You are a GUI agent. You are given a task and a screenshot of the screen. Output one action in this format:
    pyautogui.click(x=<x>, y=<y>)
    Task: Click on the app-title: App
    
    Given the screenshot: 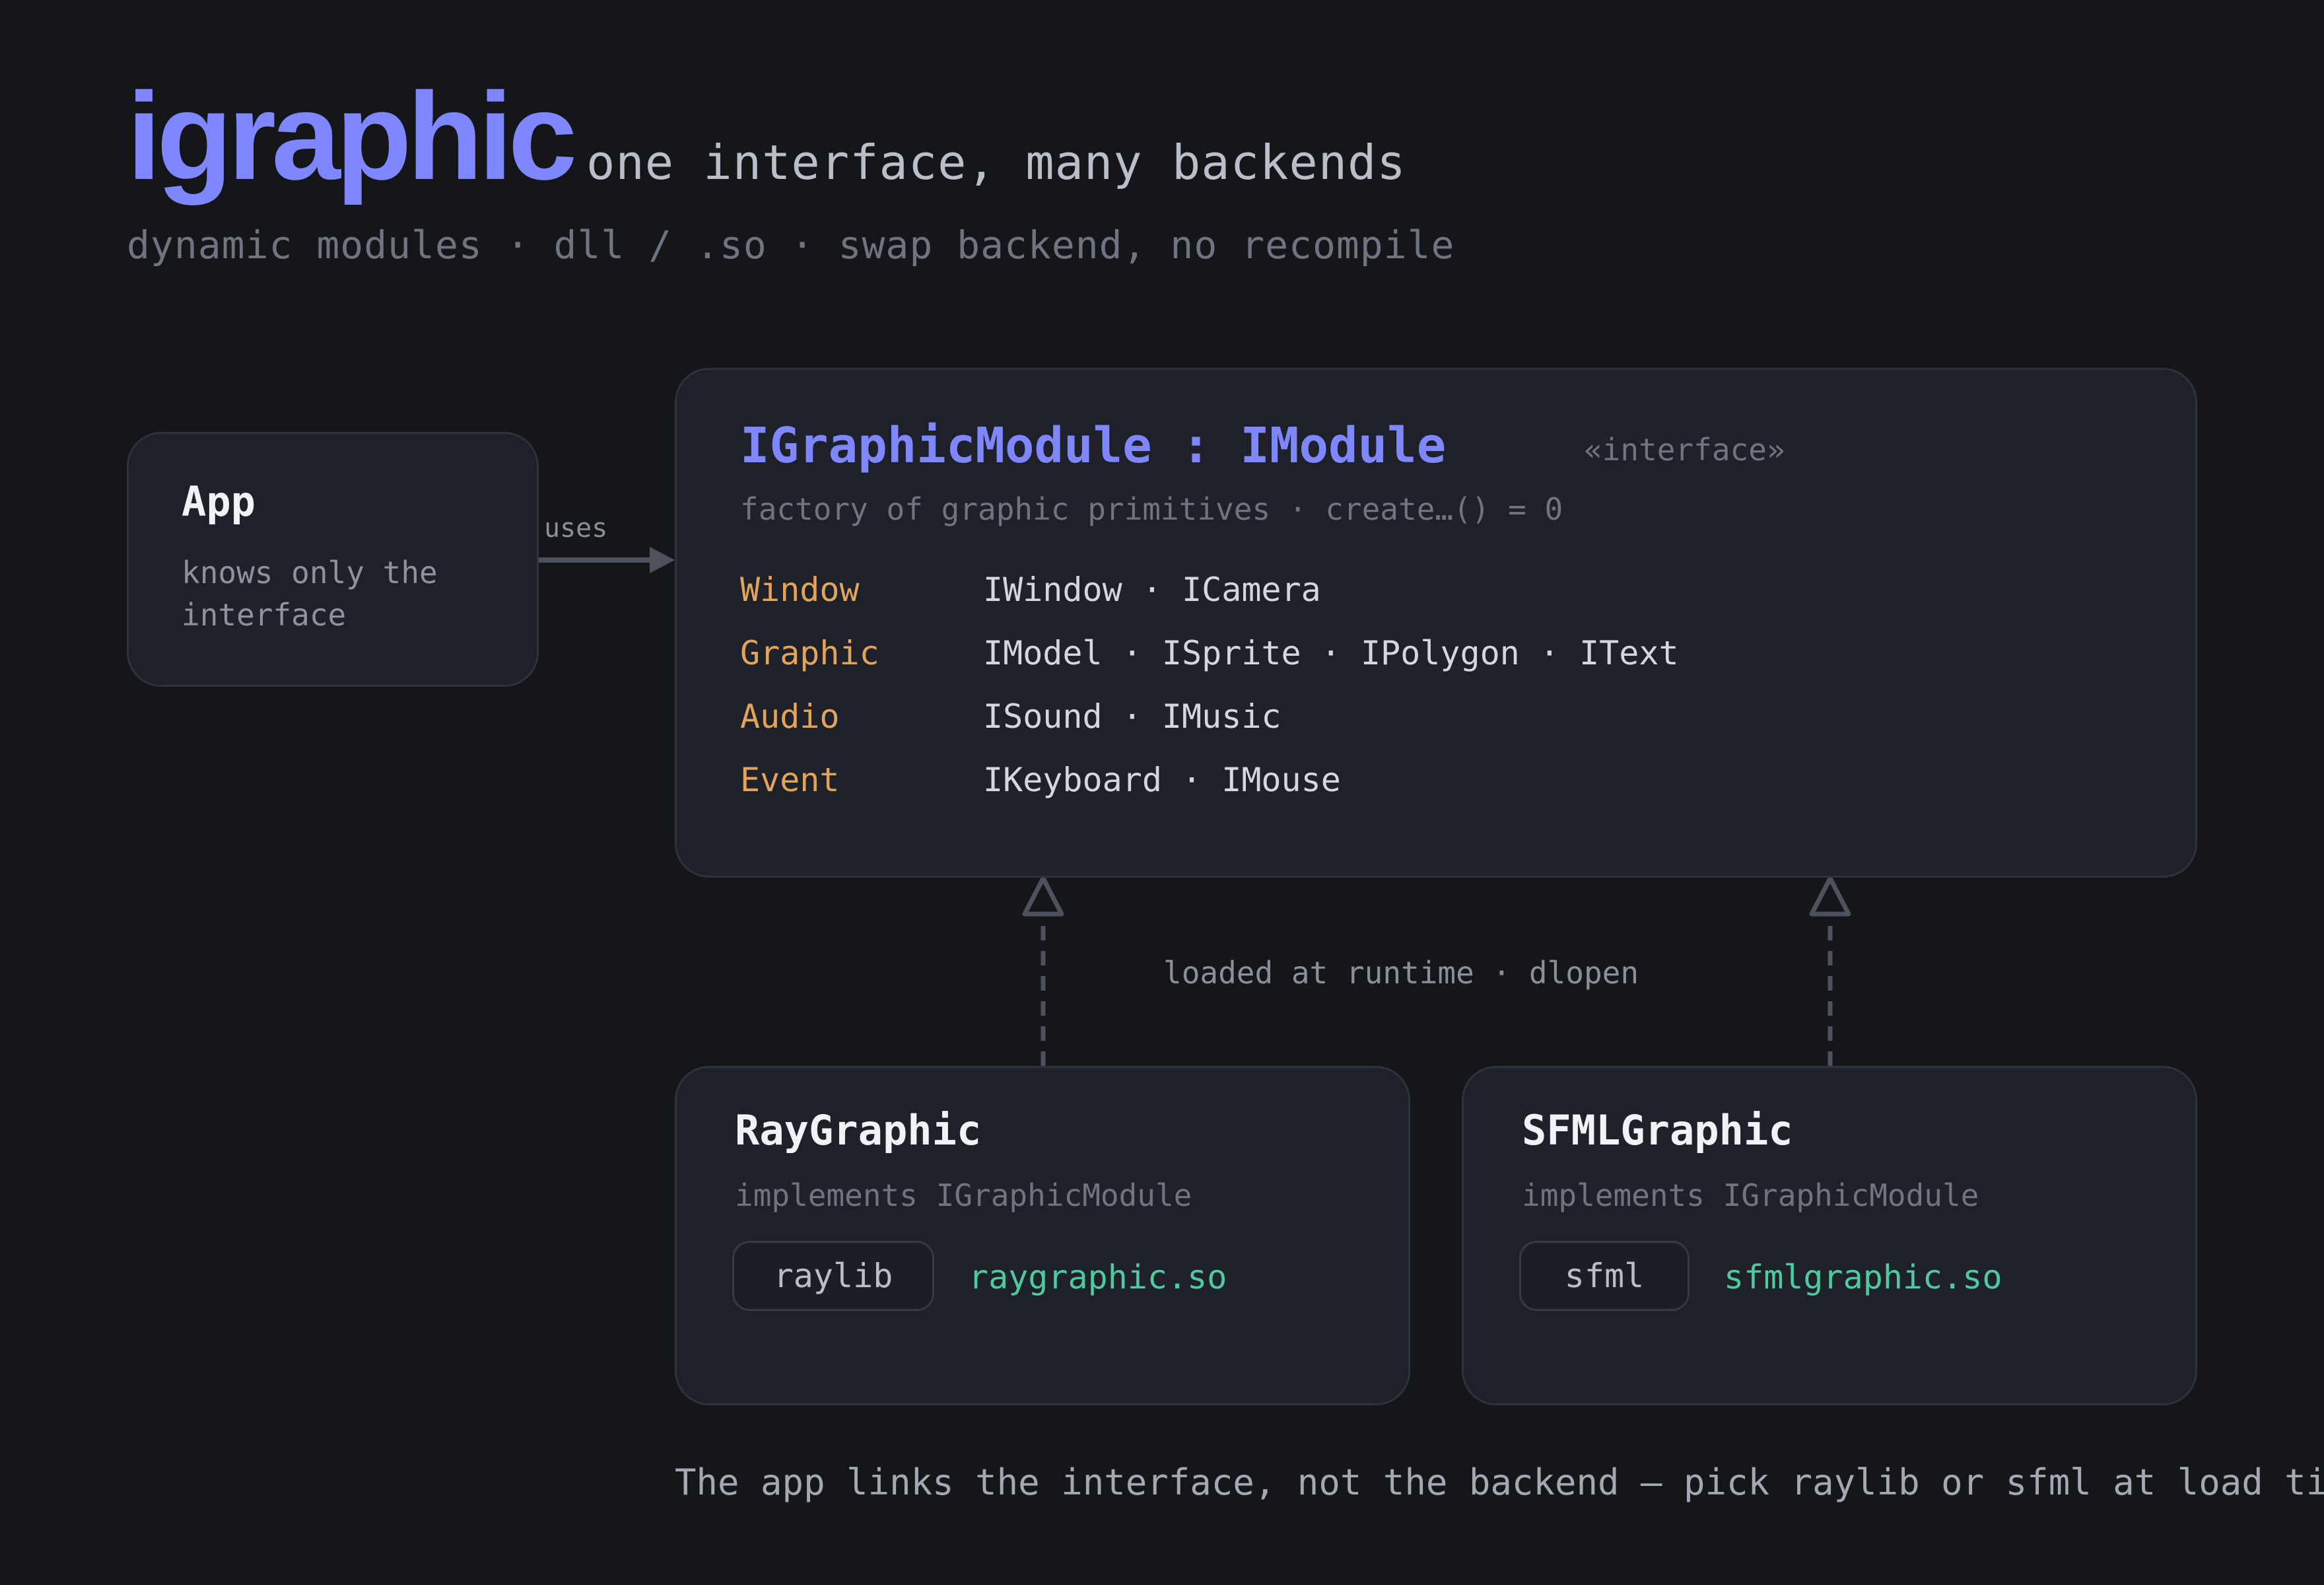 What is the action you would take?
    pyautogui.click(x=219, y=501)
    